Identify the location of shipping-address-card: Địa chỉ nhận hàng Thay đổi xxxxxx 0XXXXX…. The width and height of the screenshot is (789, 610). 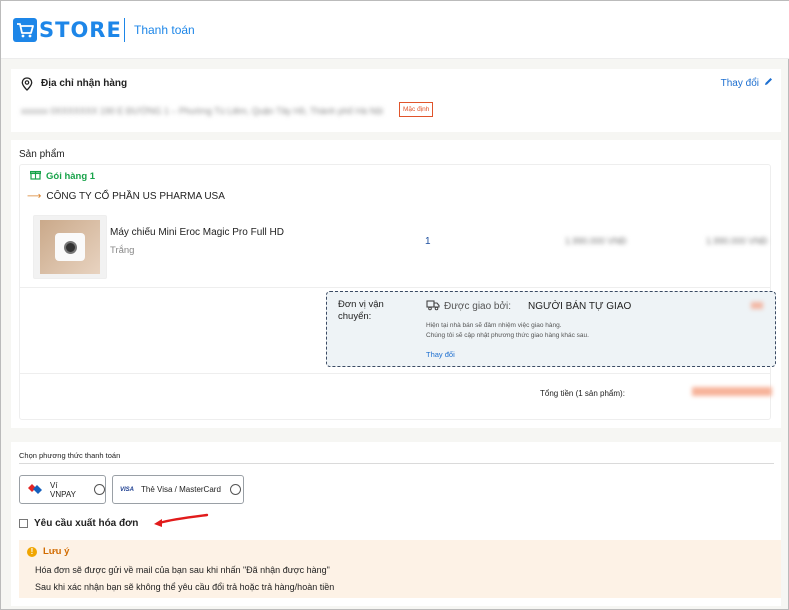
(396, 100).